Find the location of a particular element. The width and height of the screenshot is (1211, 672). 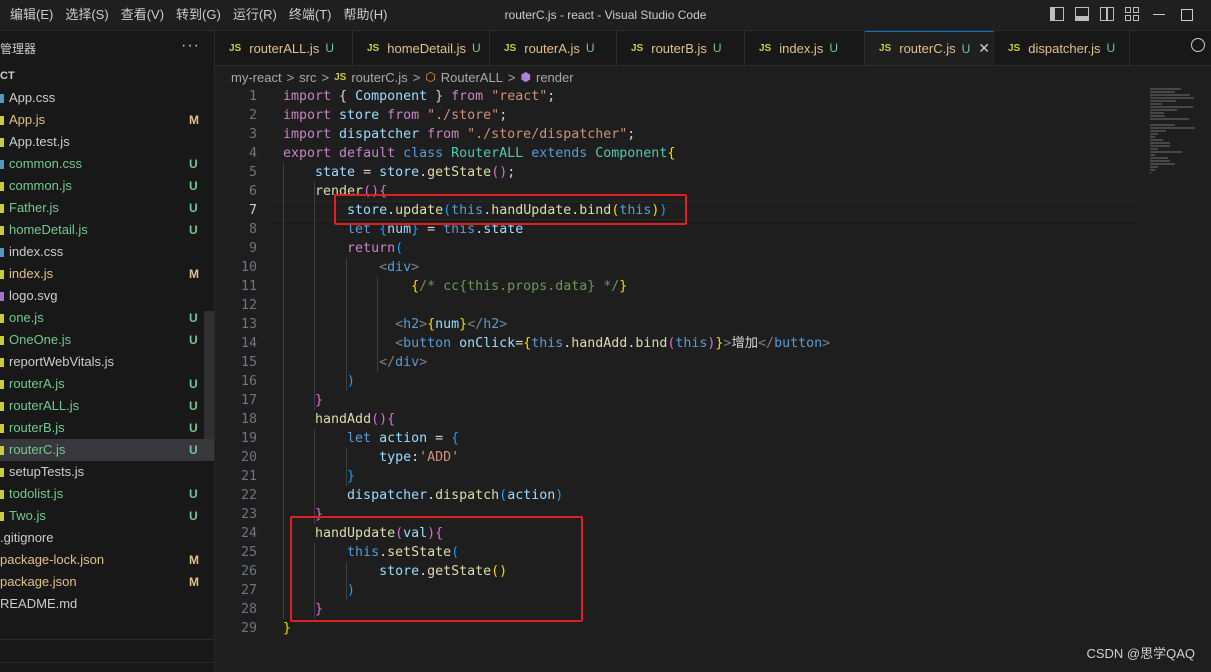

line-number: 29 is located at coordinates (248, 628).